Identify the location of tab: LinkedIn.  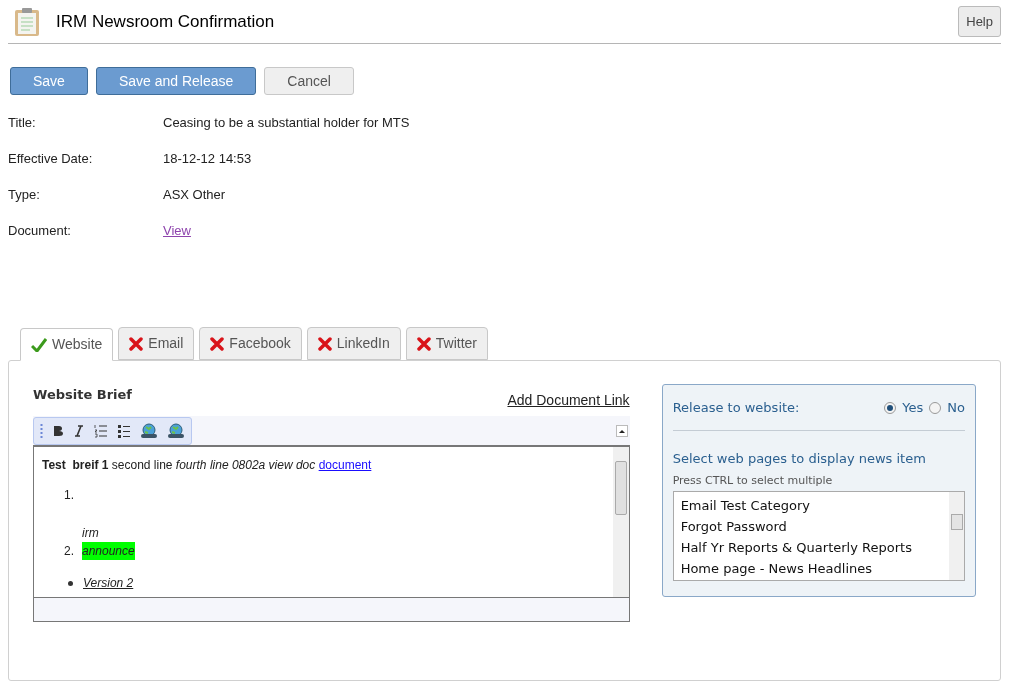
(353, 343).